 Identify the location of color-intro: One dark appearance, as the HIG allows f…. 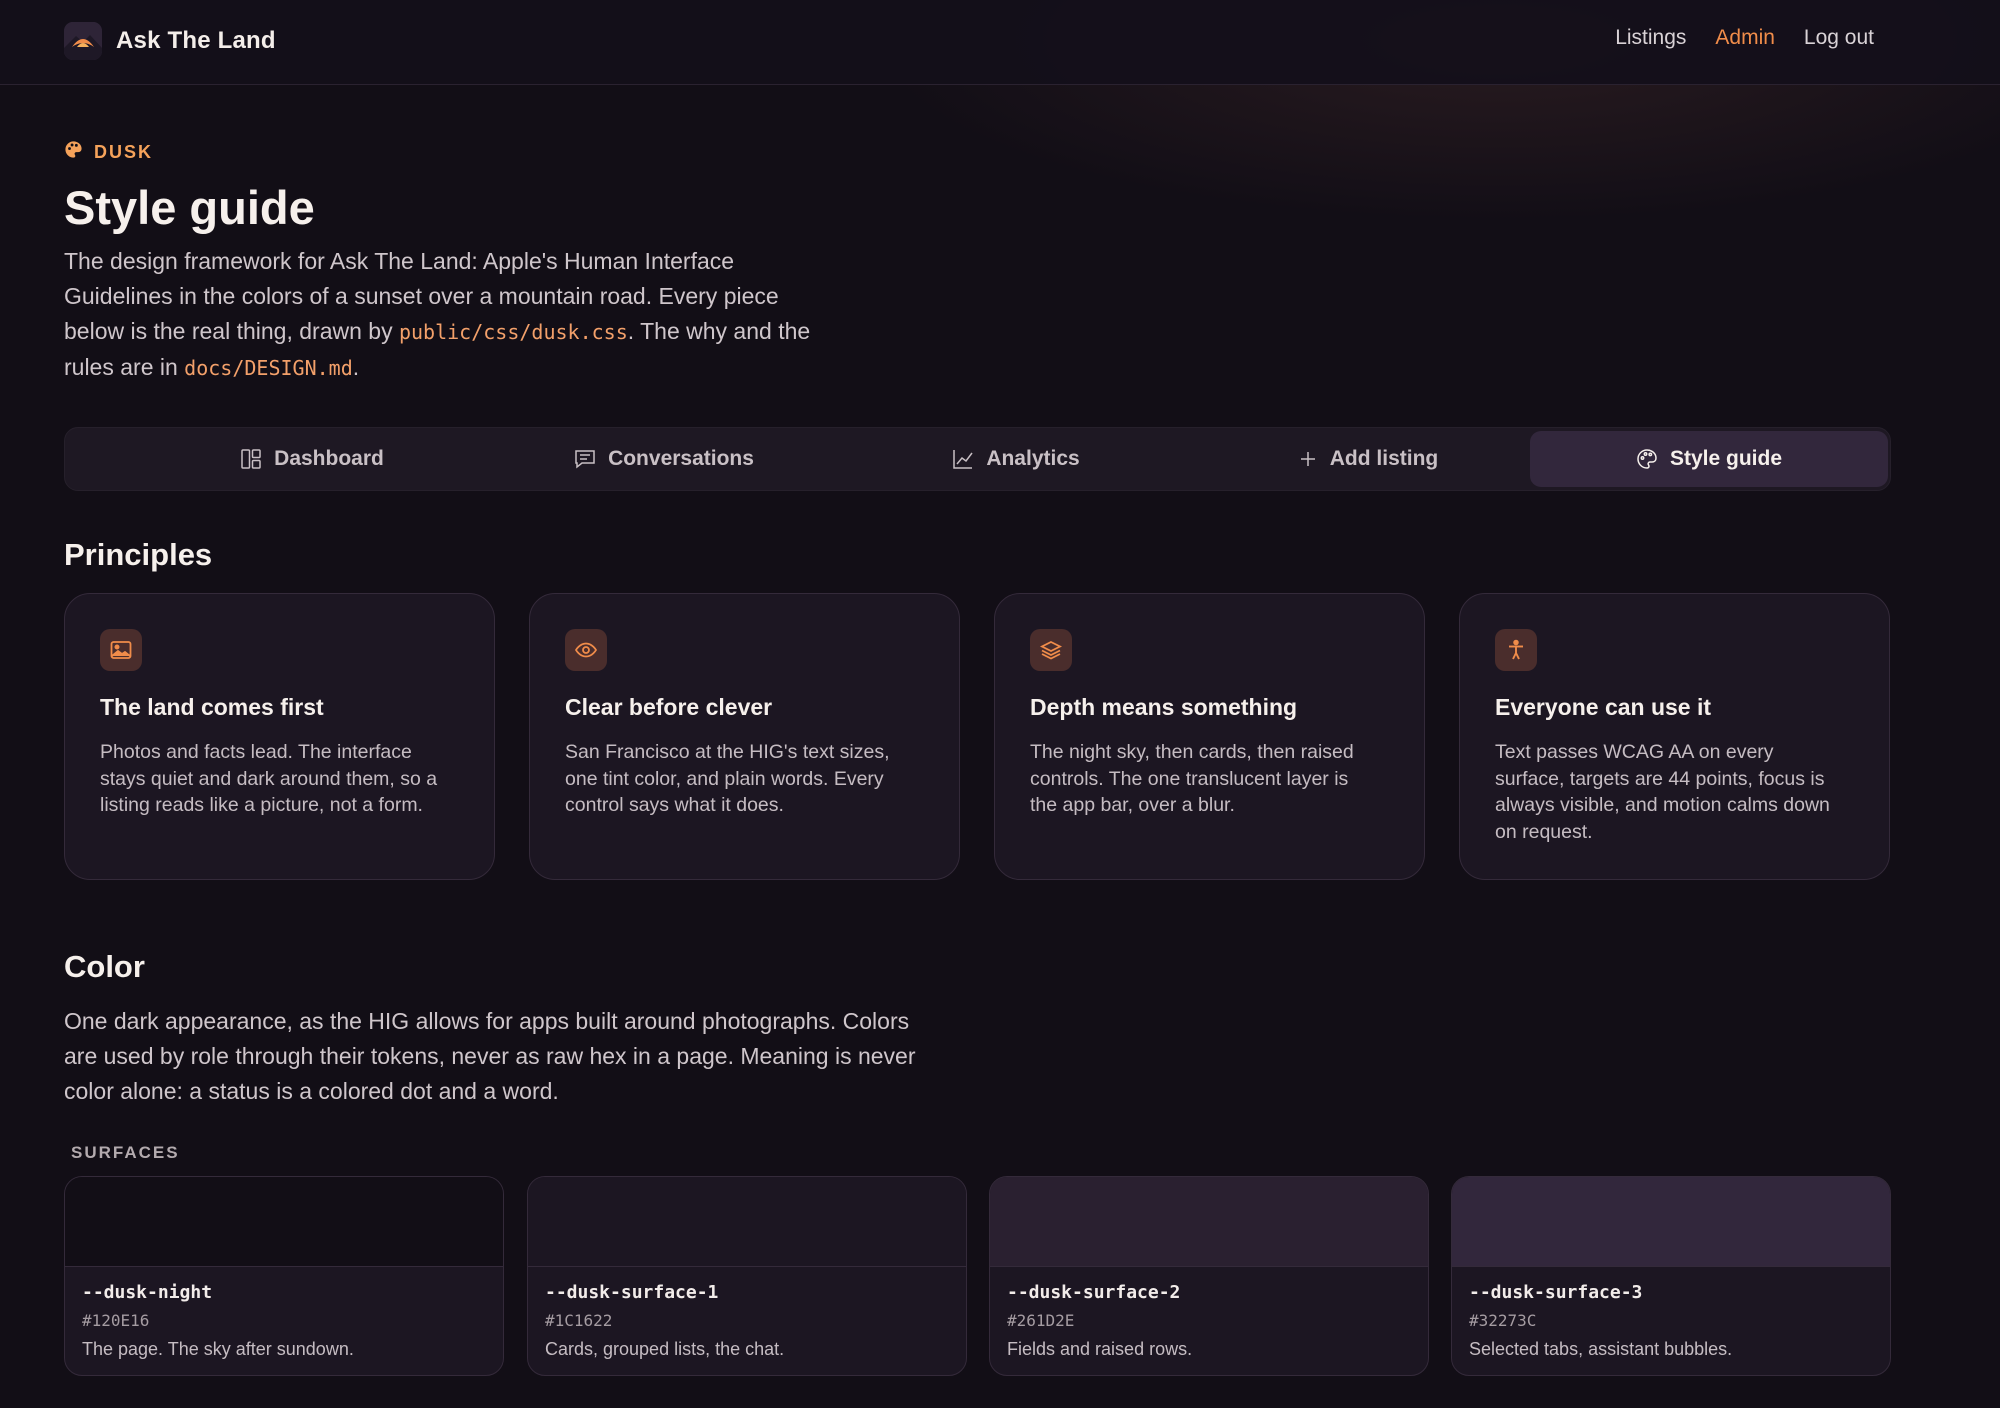
(490, 1056).